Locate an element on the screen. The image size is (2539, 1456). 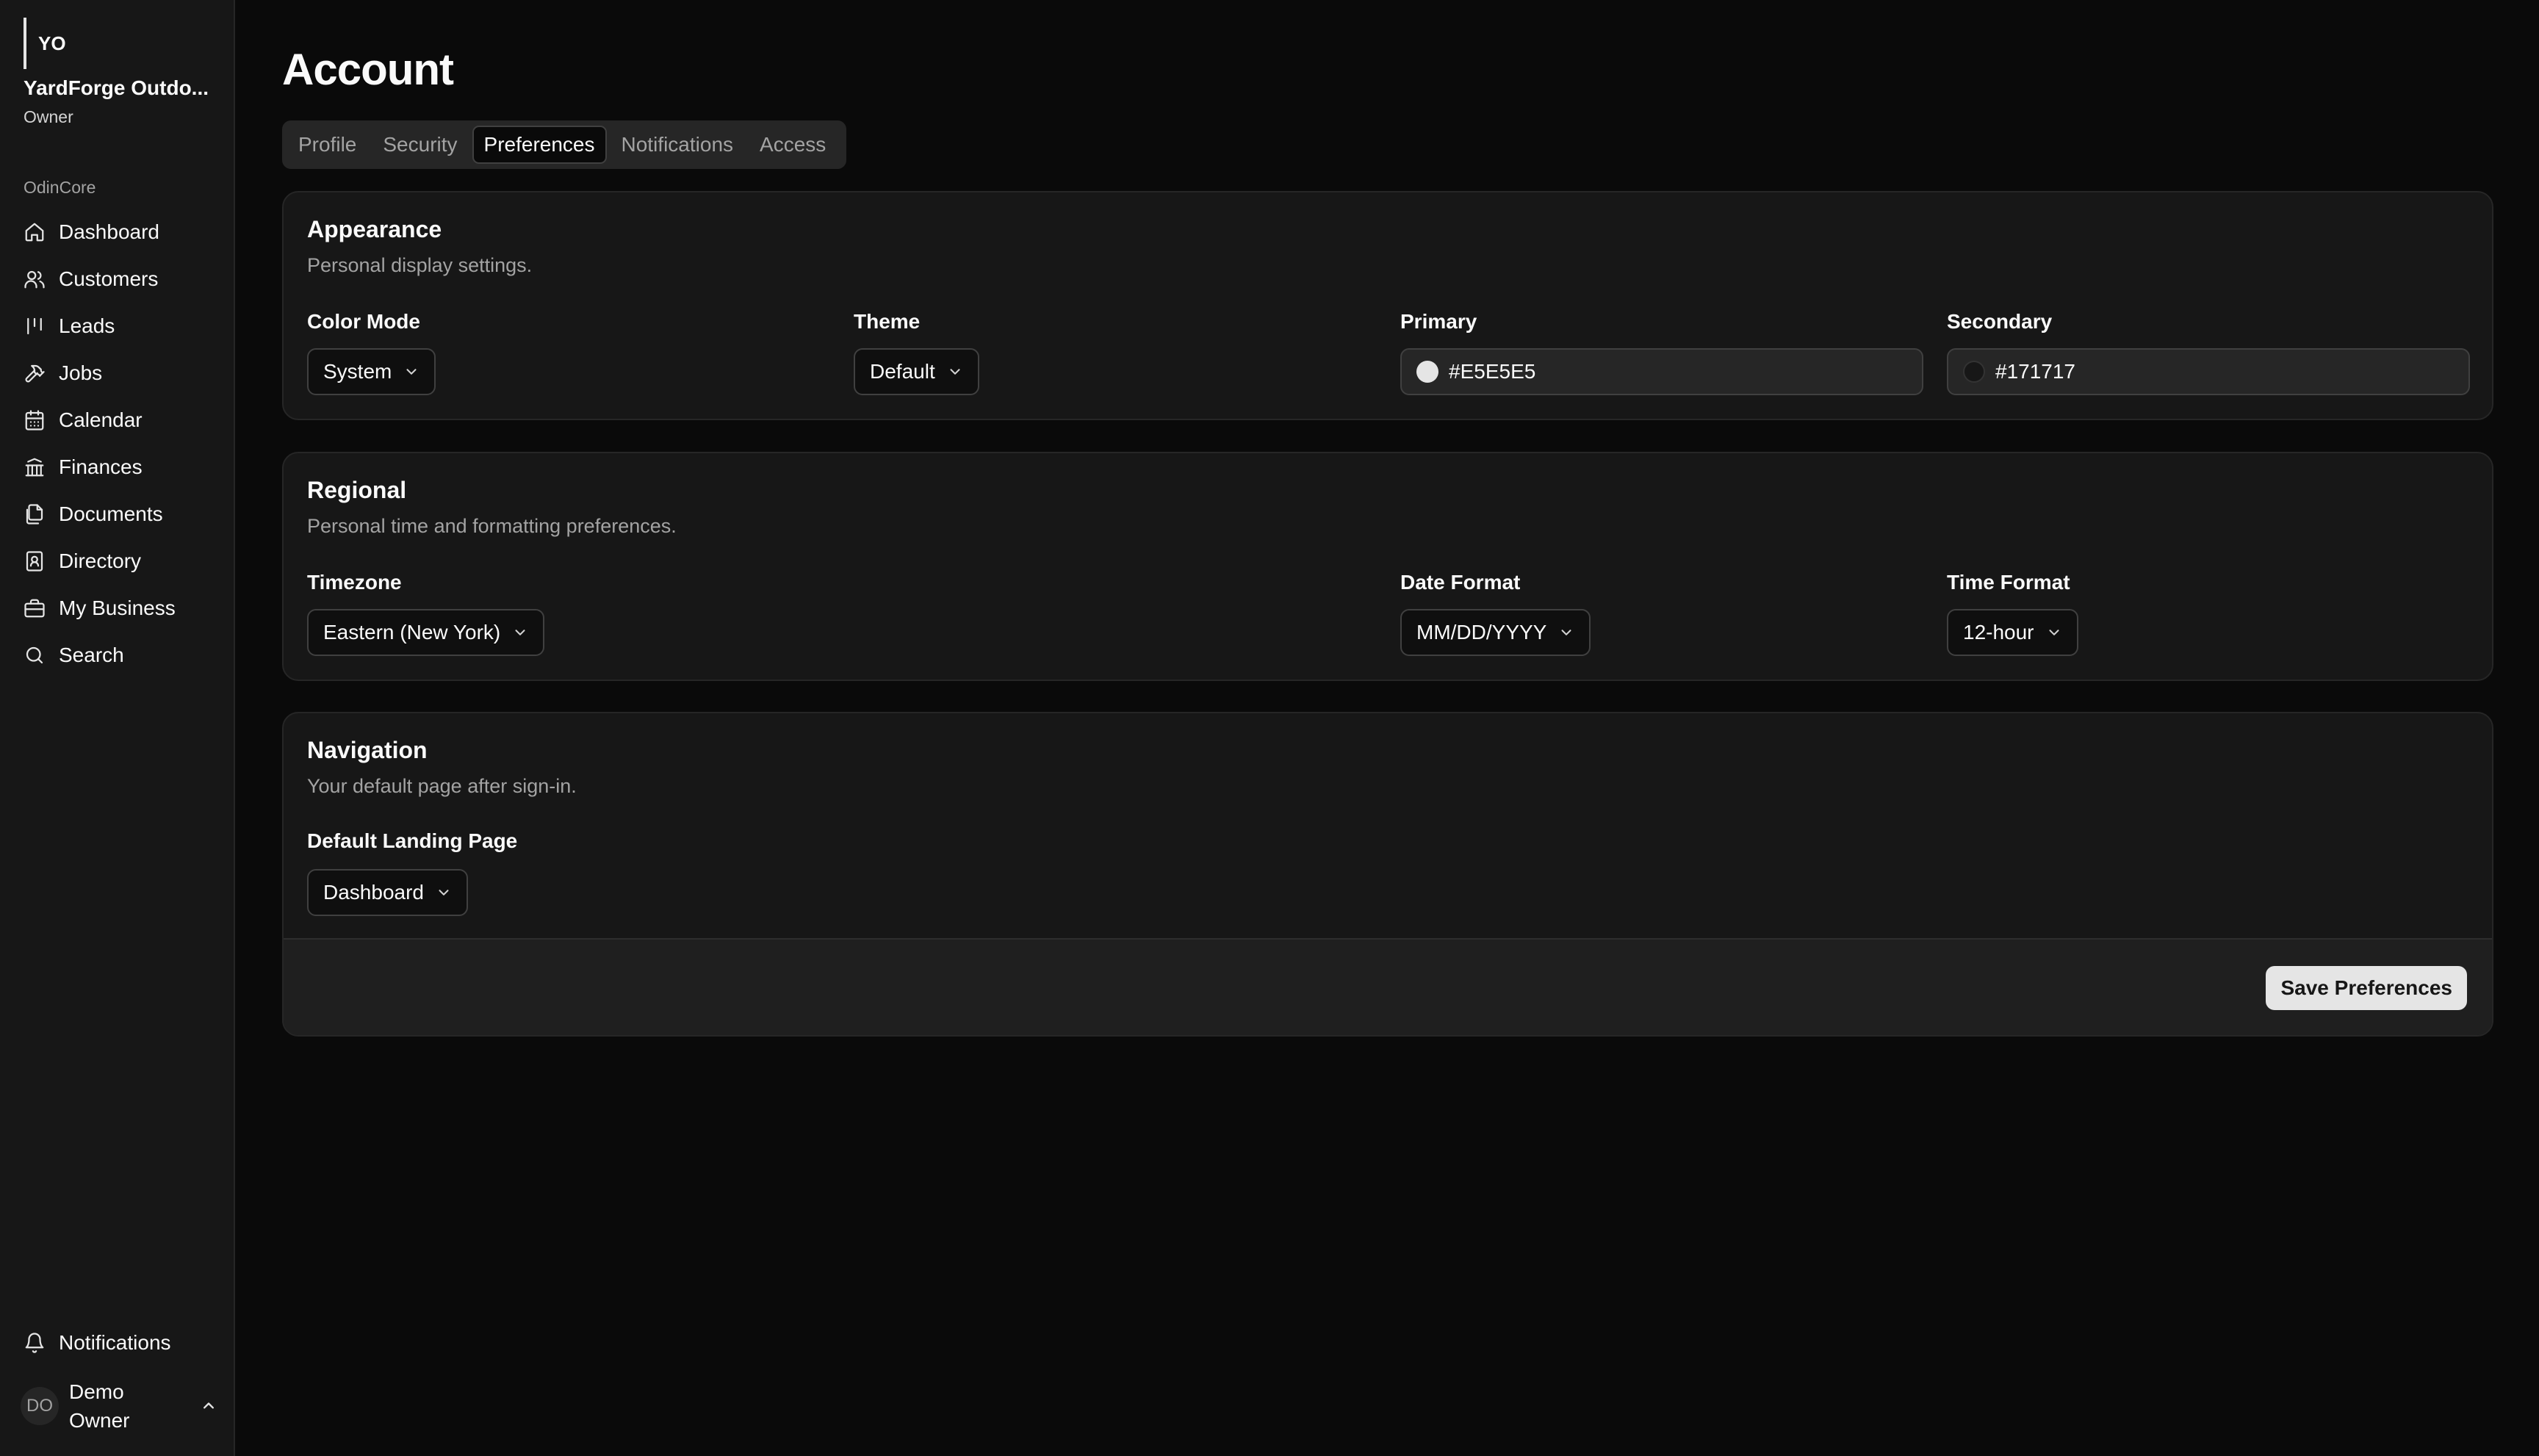
sidebar-item-finances: Finances is located at coordinates (119, 467).